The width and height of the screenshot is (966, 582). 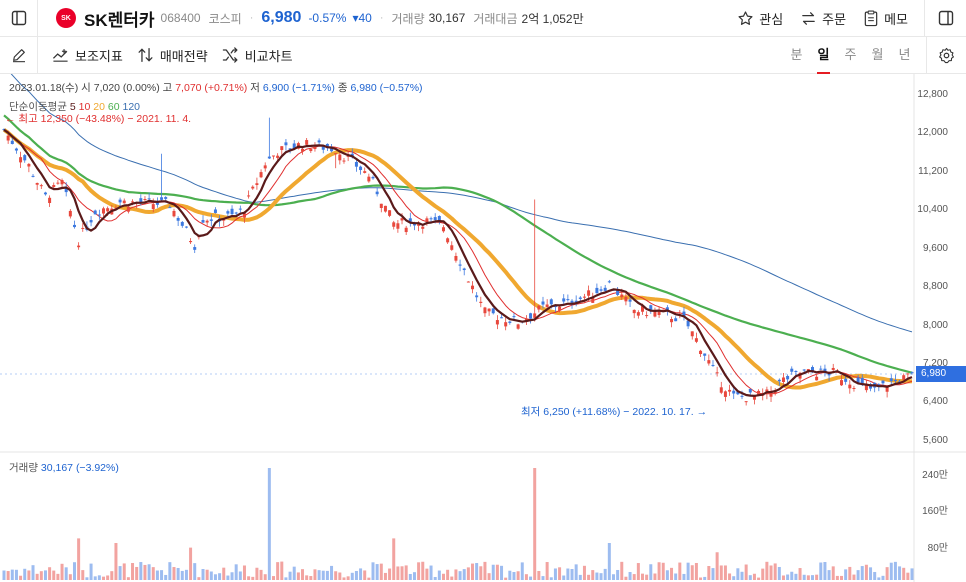 I want to click on indicators-button: 보조지표, so click(x=87, y=55).